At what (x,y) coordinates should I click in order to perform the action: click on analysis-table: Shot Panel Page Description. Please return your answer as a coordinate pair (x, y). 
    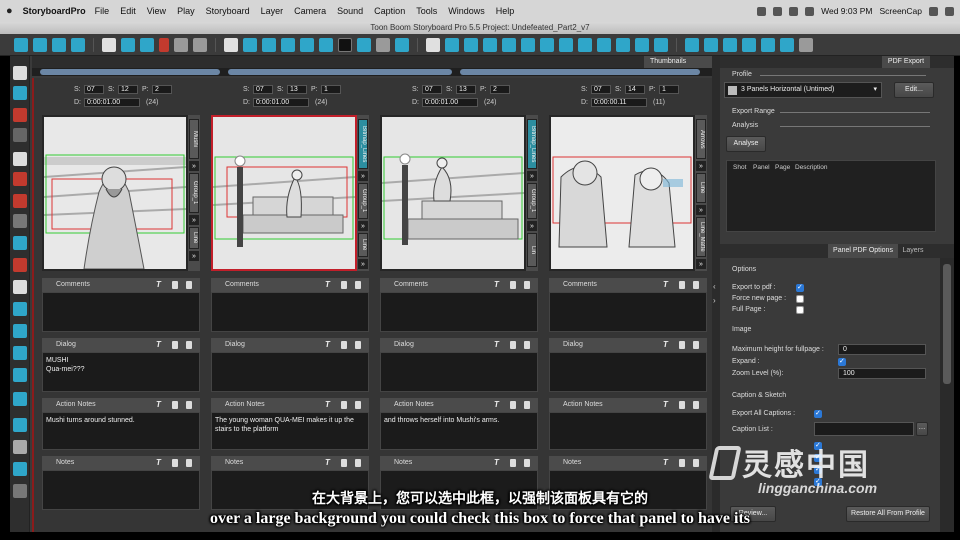
    Looking at the image, I should click on (831, 196).